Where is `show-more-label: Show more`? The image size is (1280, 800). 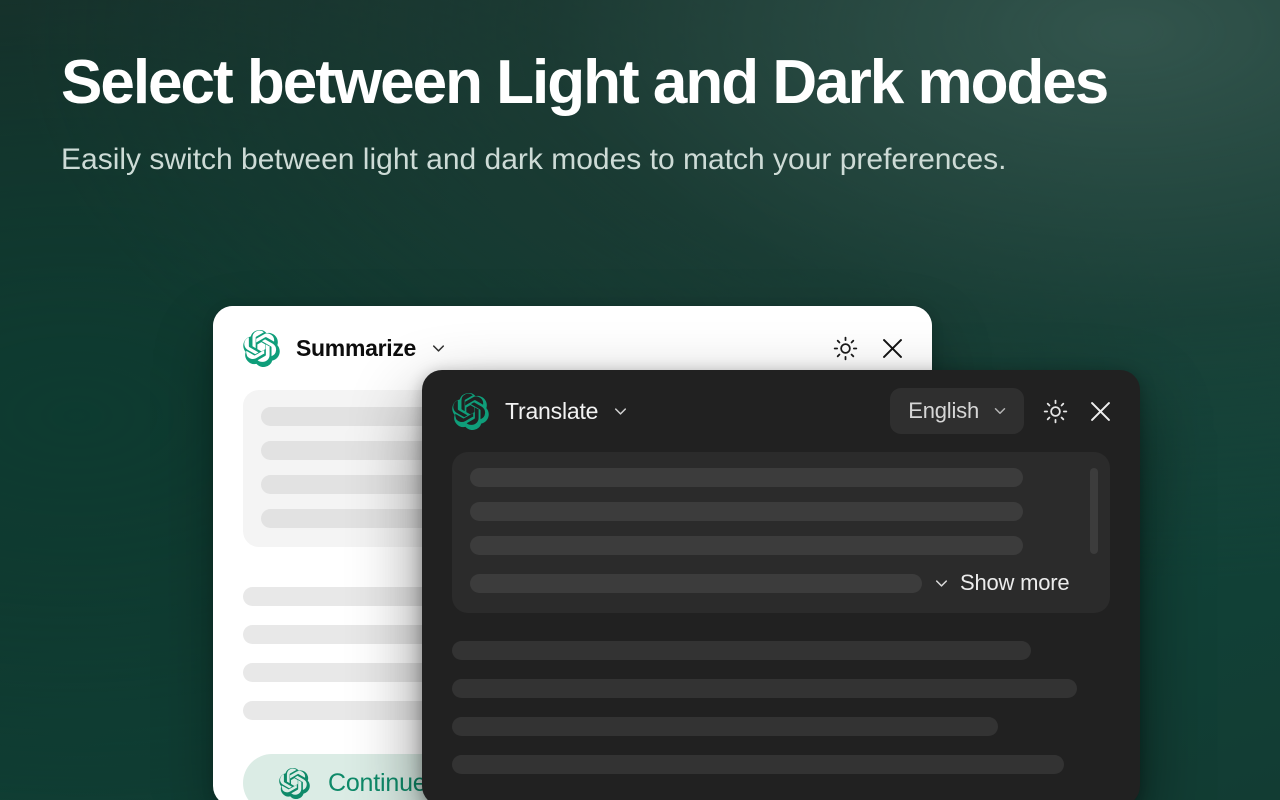 show-more-label: Show more is located at coordinates (1015, 582).